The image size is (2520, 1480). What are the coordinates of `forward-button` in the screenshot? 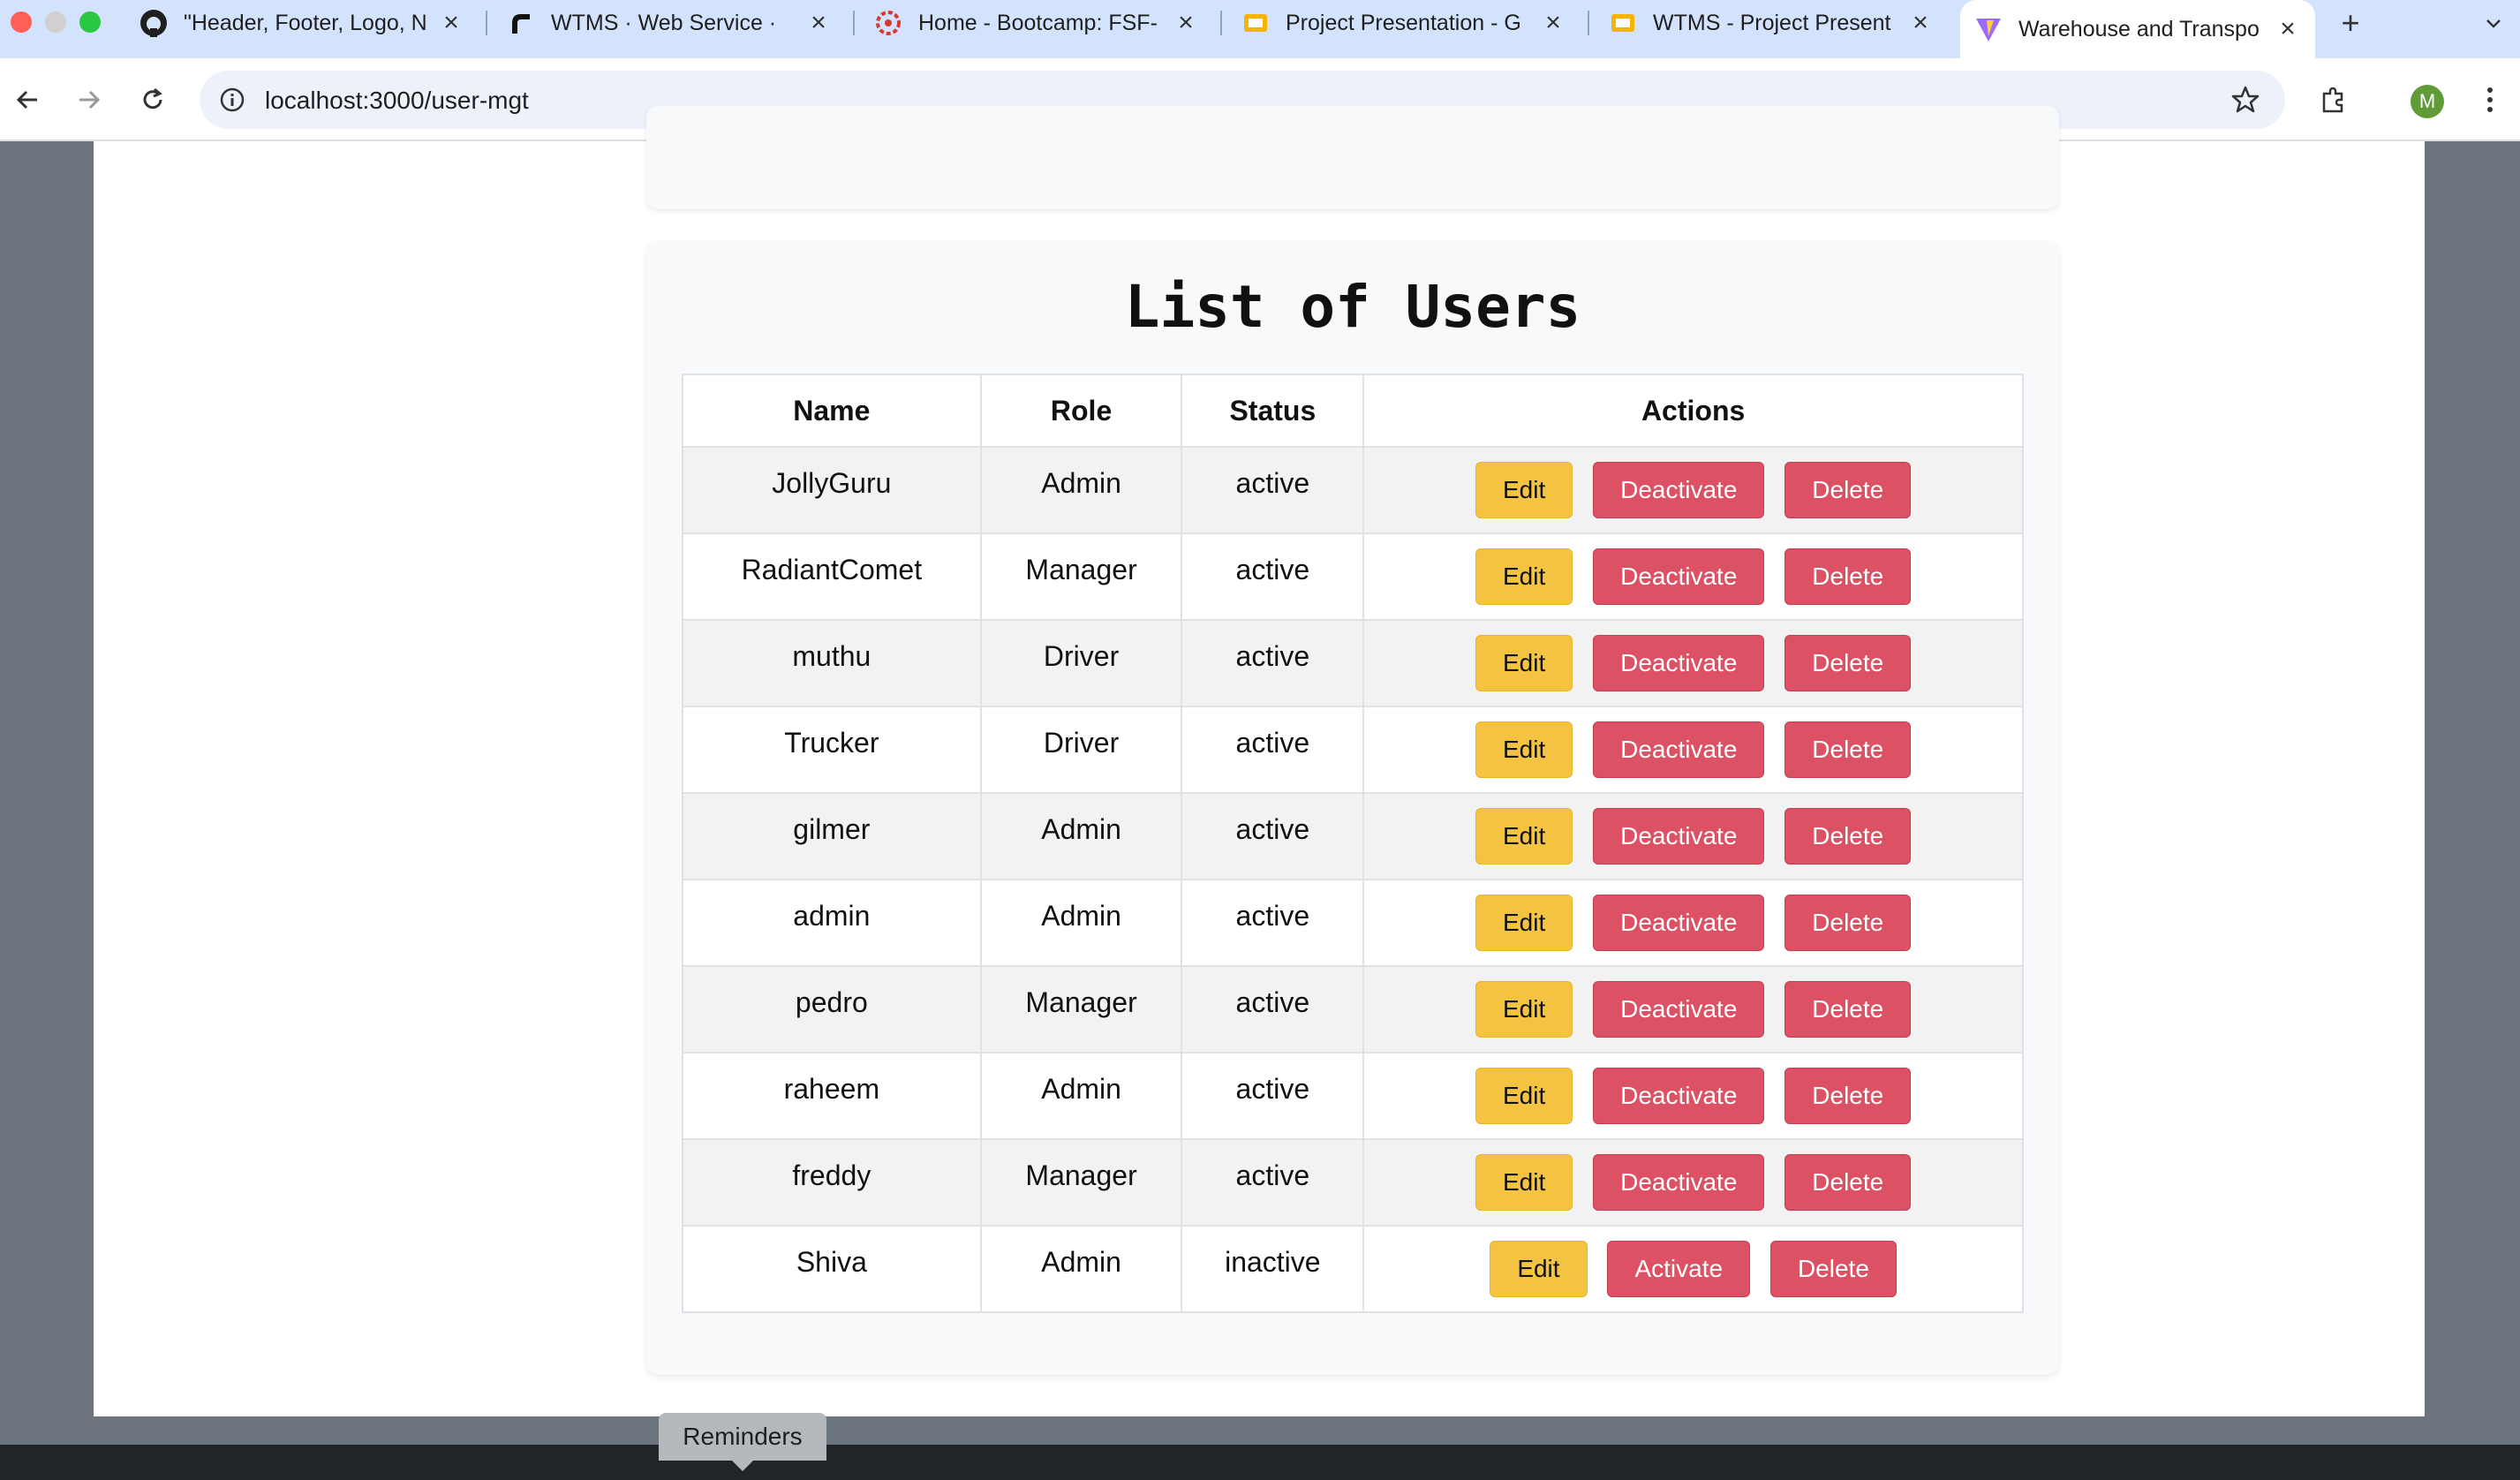 It's located at (89, 100).